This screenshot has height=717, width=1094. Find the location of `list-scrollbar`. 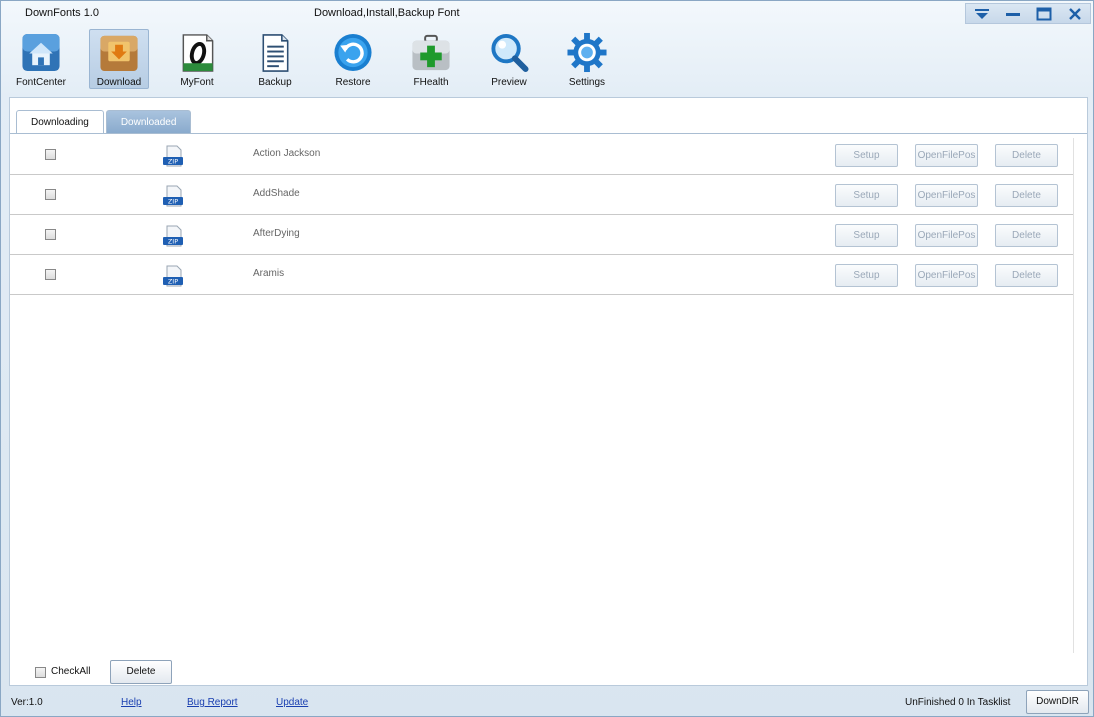

list-scrollbar is located at coordinates (1073, 395).